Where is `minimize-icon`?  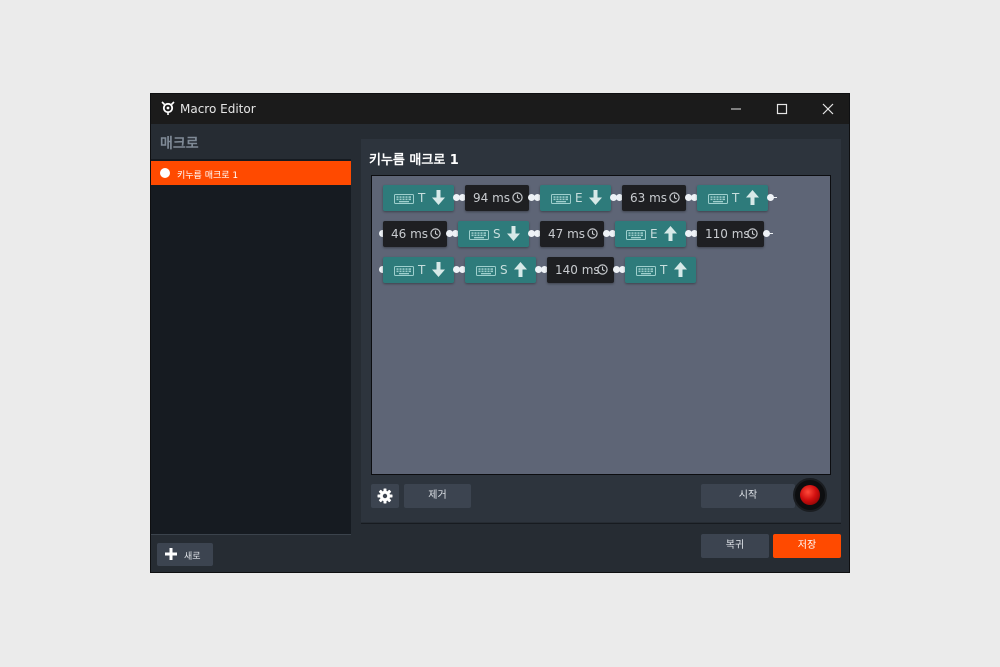 minimize-icon is located at coordinates (736, 109).